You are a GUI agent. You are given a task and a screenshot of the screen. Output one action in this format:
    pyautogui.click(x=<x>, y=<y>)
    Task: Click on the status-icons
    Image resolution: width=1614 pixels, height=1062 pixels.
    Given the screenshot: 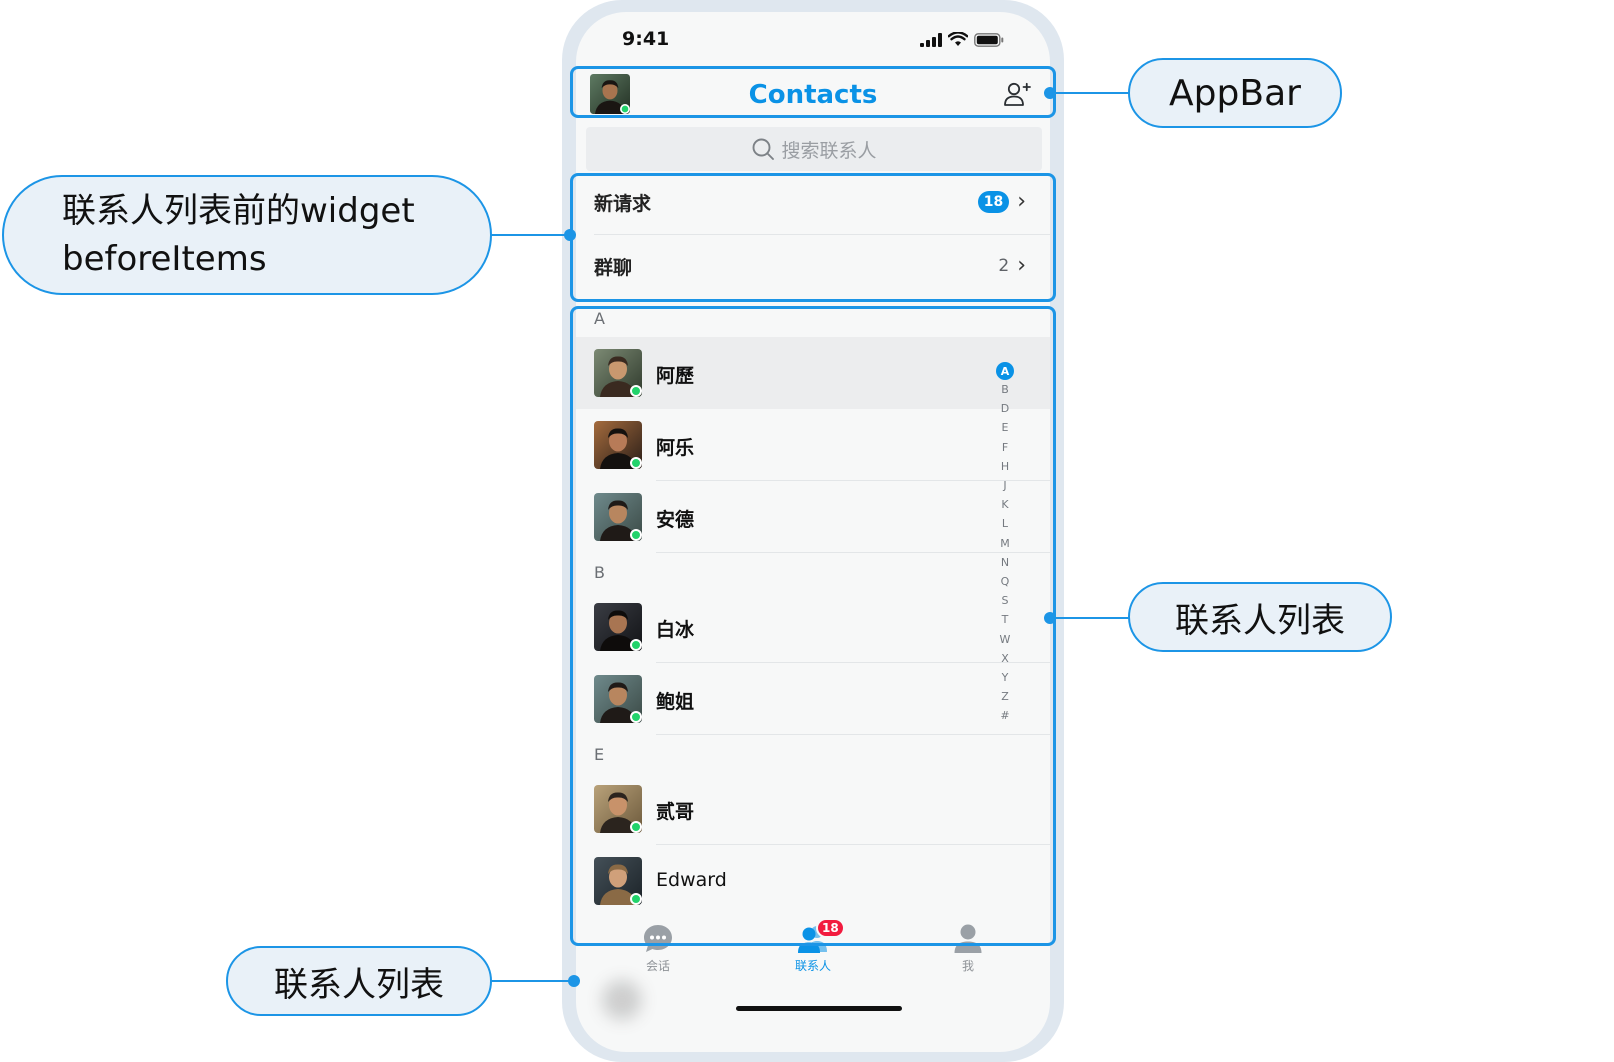 What is the action you would take?
    pyautogui.click(x=962, y=39)
    